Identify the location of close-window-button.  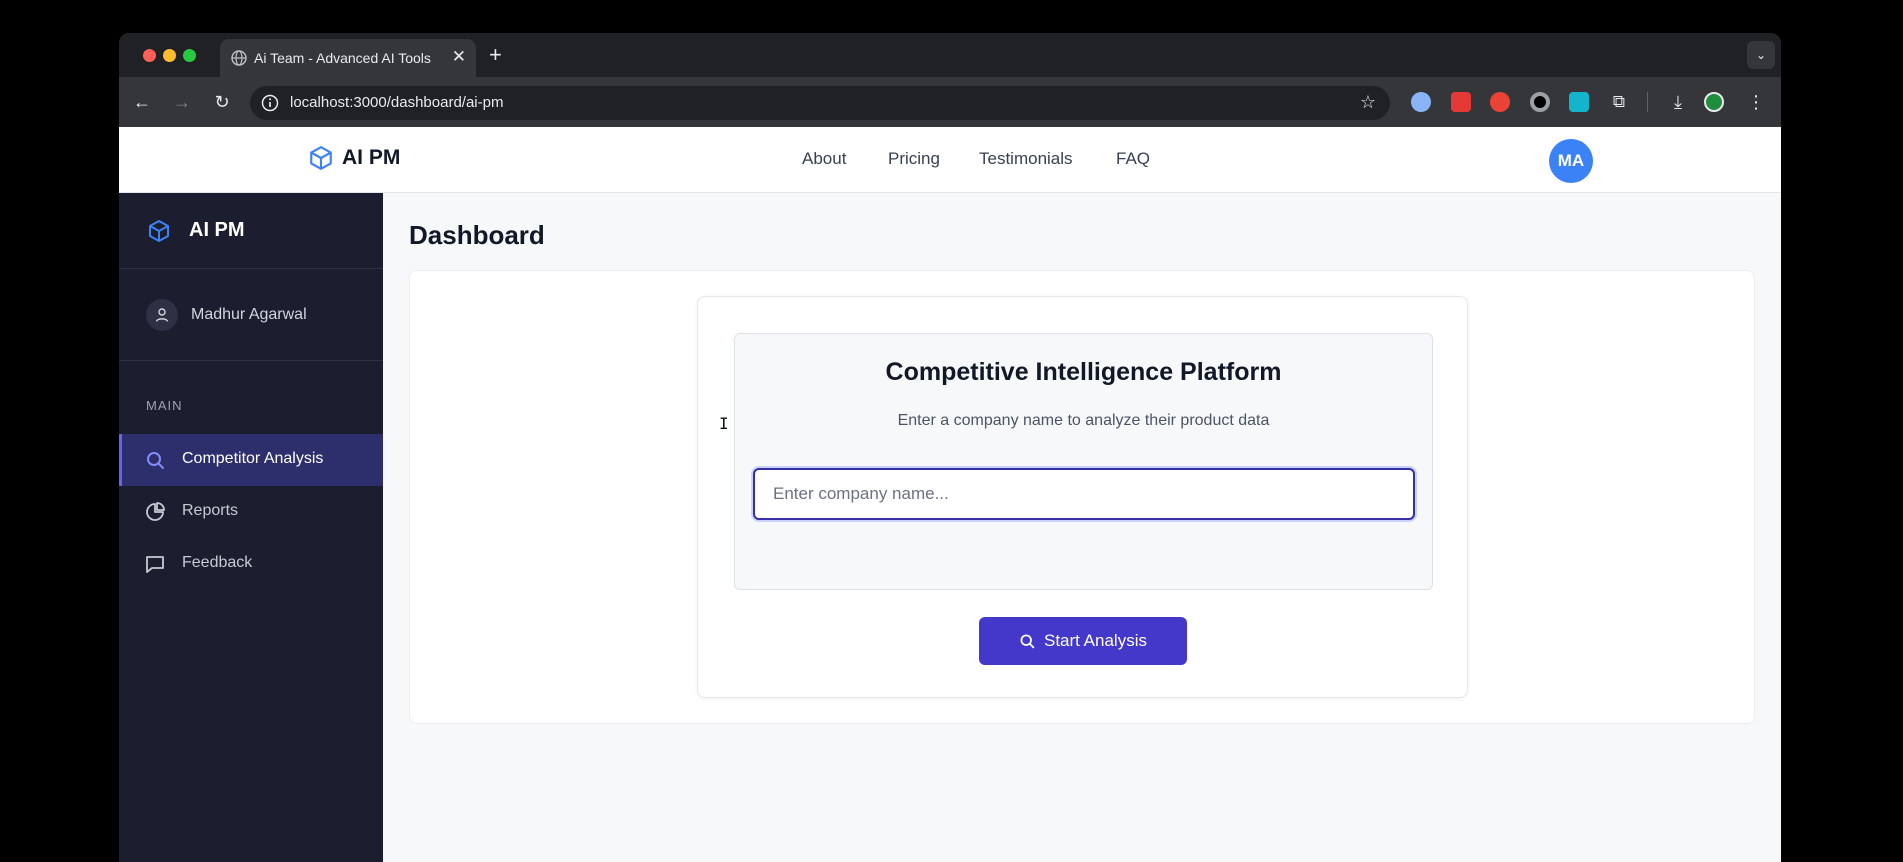
(149, 55).